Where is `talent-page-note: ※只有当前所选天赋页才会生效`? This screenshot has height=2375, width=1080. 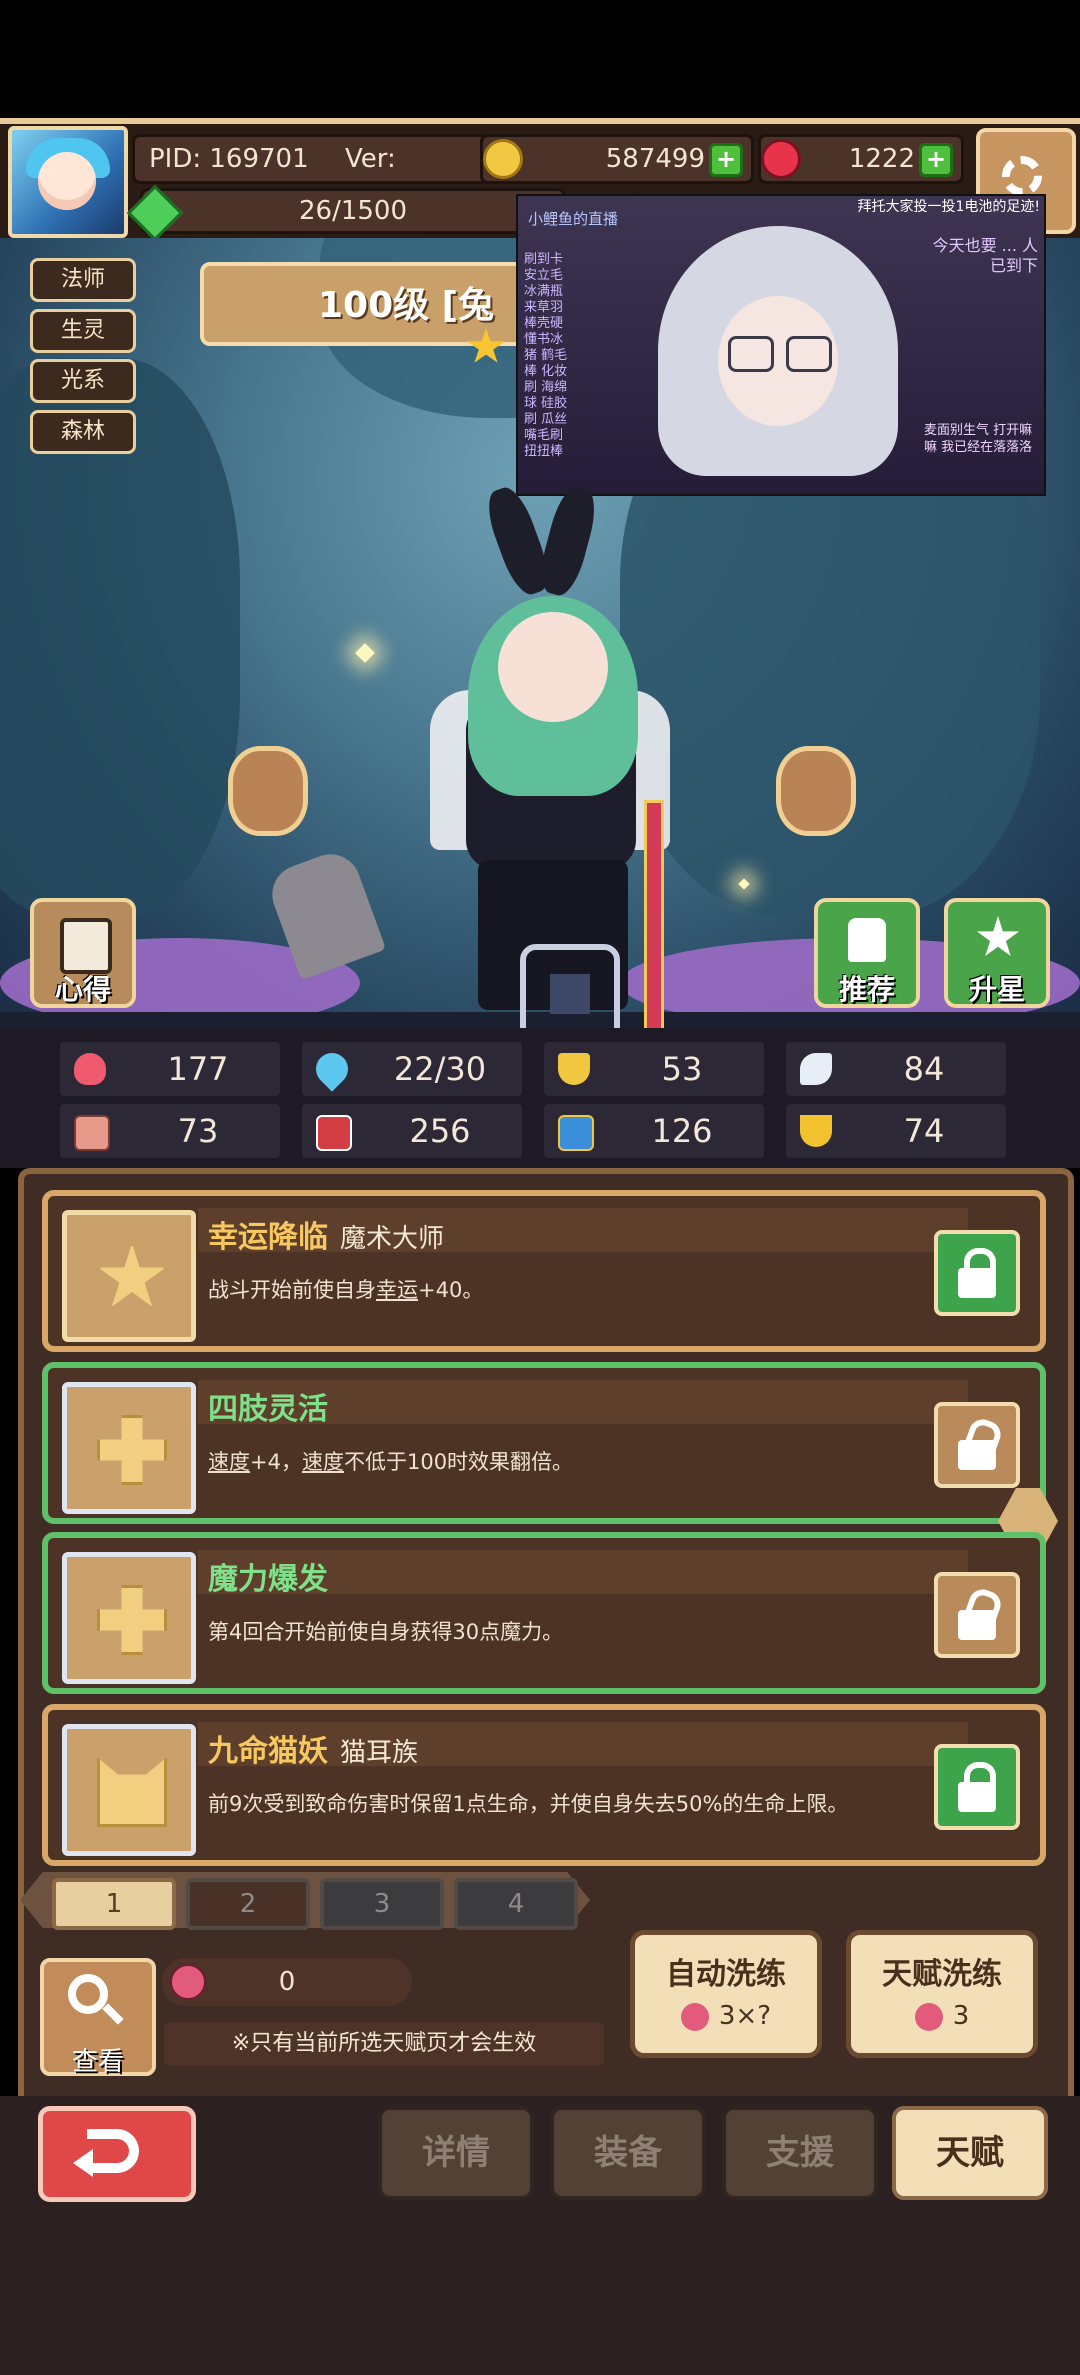 talent-page-note: ※只有当前所选天赋页才会生效 is located at coordinates (384, 2044).